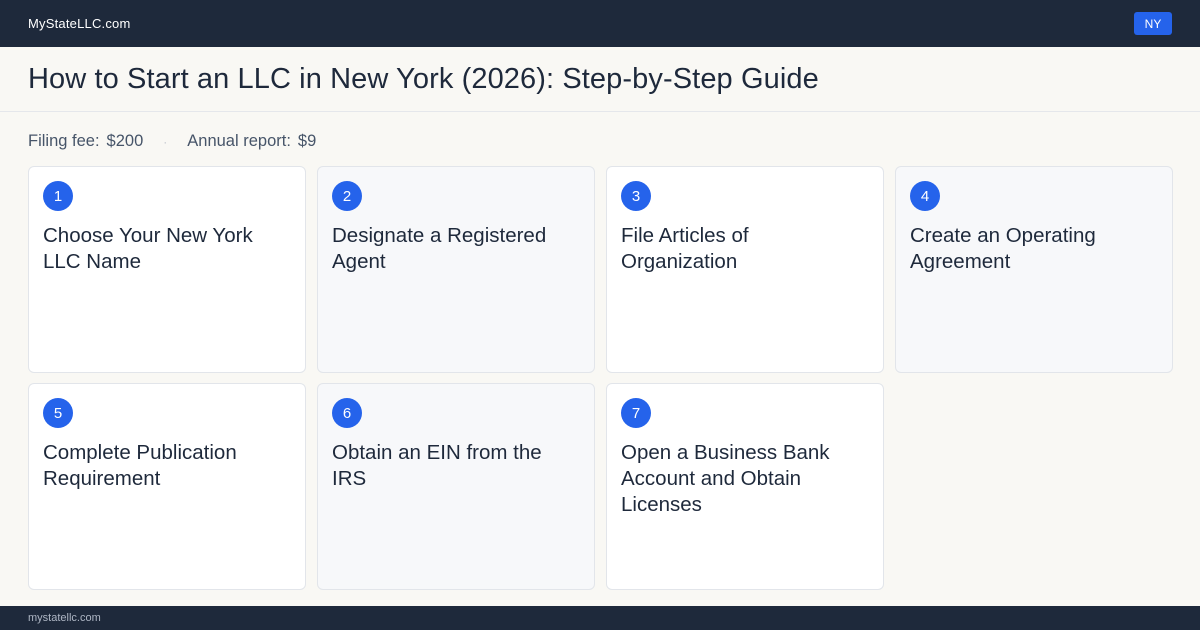 Image resolution: width=1200 pixels, height=630 pixels. Describe the element at coordinates (636, 413) in the screenshot. I see `step-number-badge: 7` at that location.